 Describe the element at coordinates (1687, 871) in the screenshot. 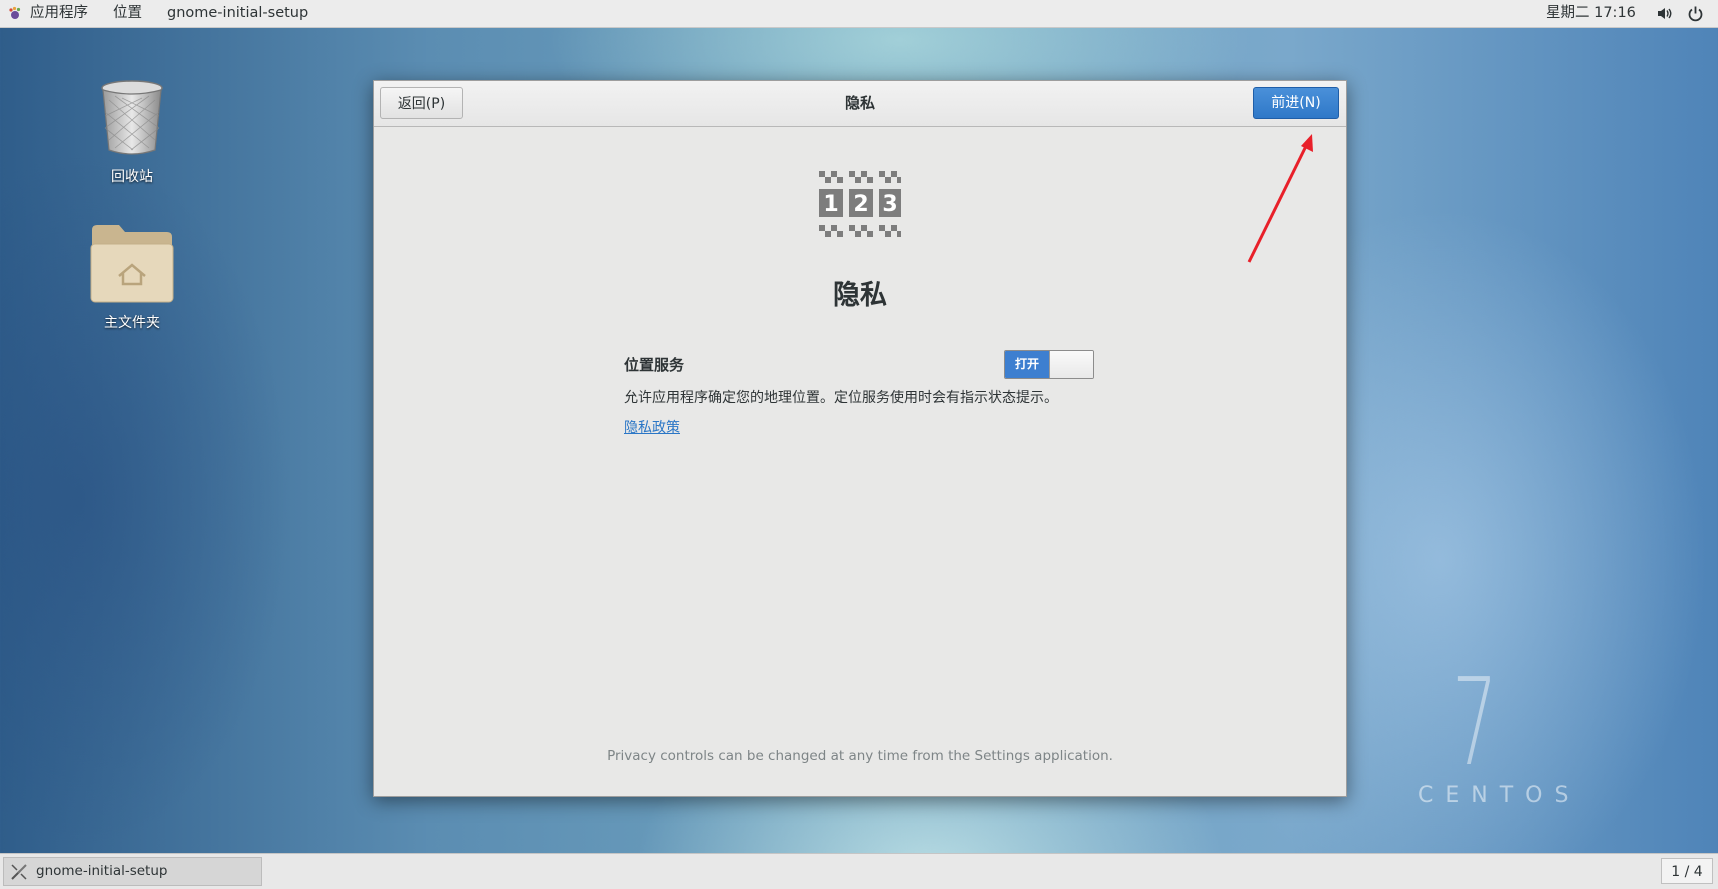

I see `workspace-pager: 1 / 4` at that location.